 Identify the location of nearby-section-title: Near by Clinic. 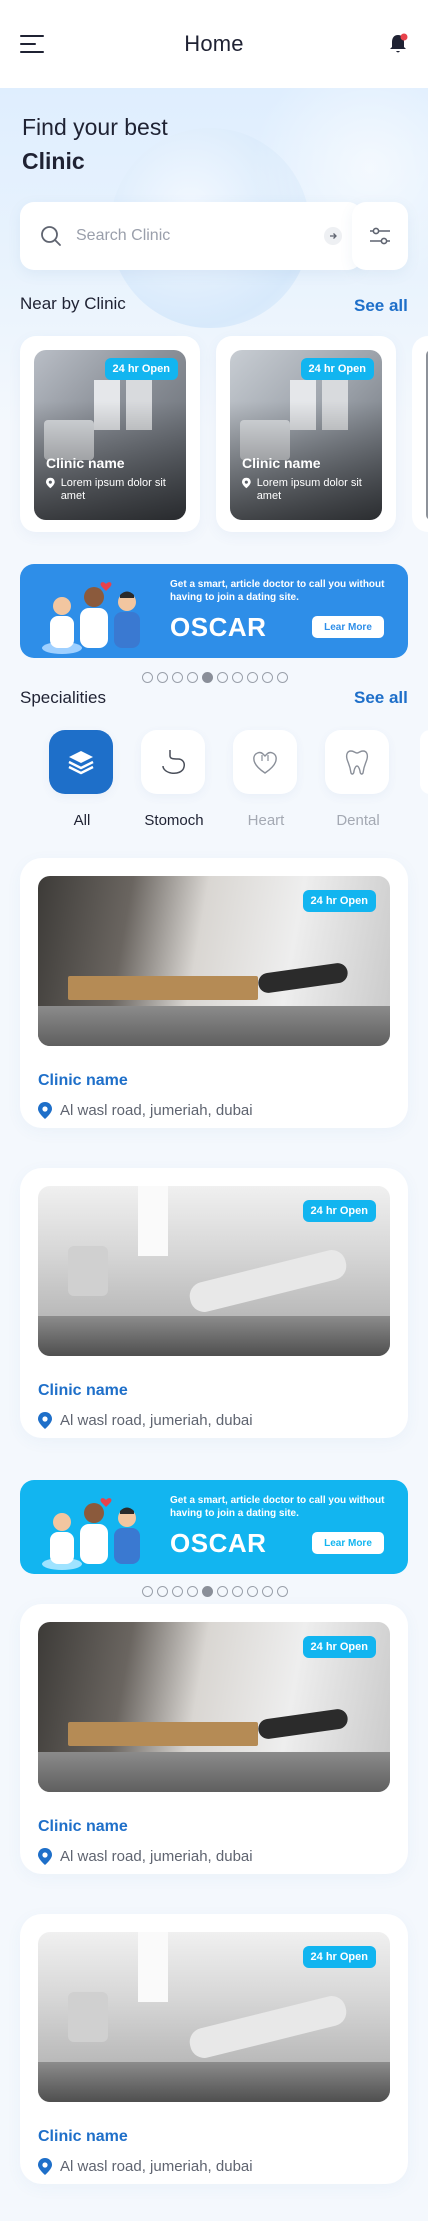
(73, 303).